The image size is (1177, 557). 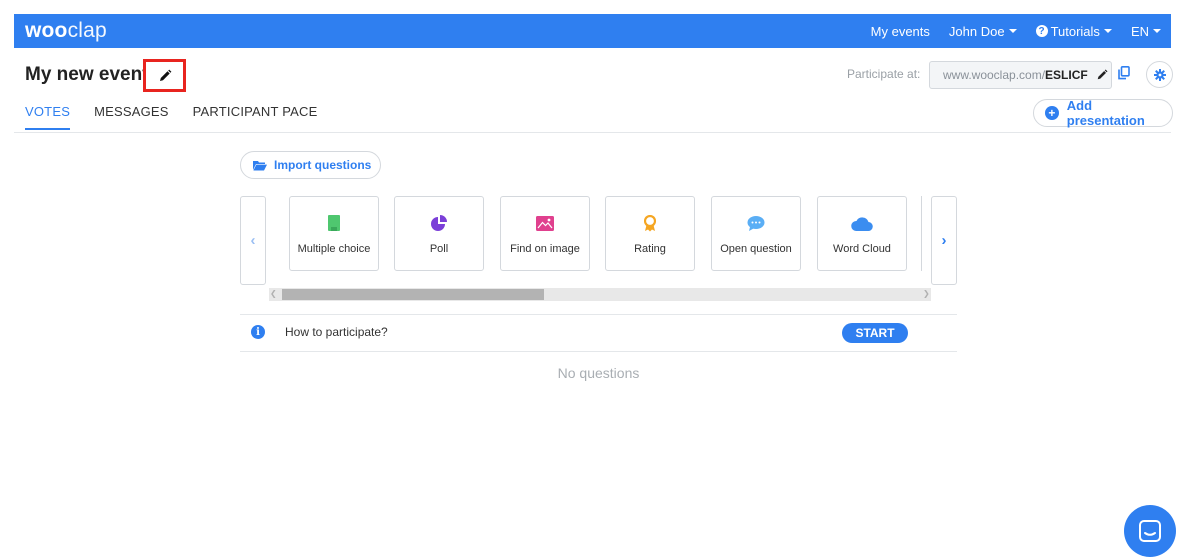 What do you see at coordinates (756, 249) in the screenshot?
I see `question-type-label: Open question` at bounding box center [756, 249].